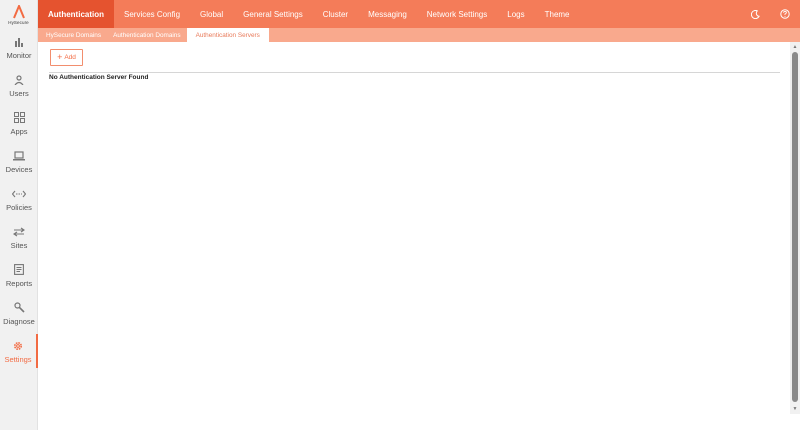  I want to click on logo: HySecure, so click(18, 14).